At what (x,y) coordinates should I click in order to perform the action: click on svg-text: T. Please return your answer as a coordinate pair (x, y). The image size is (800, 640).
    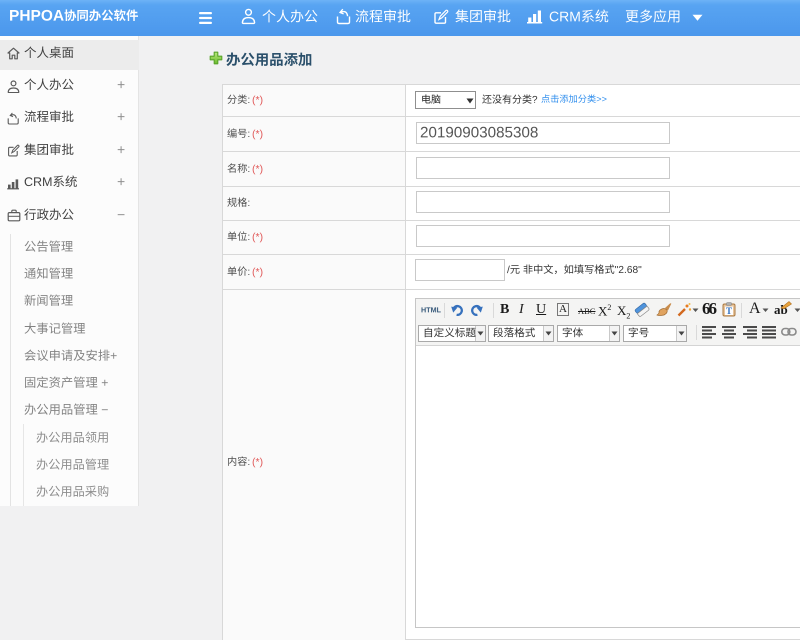
    Looking at the image, I should click on (729, 311).